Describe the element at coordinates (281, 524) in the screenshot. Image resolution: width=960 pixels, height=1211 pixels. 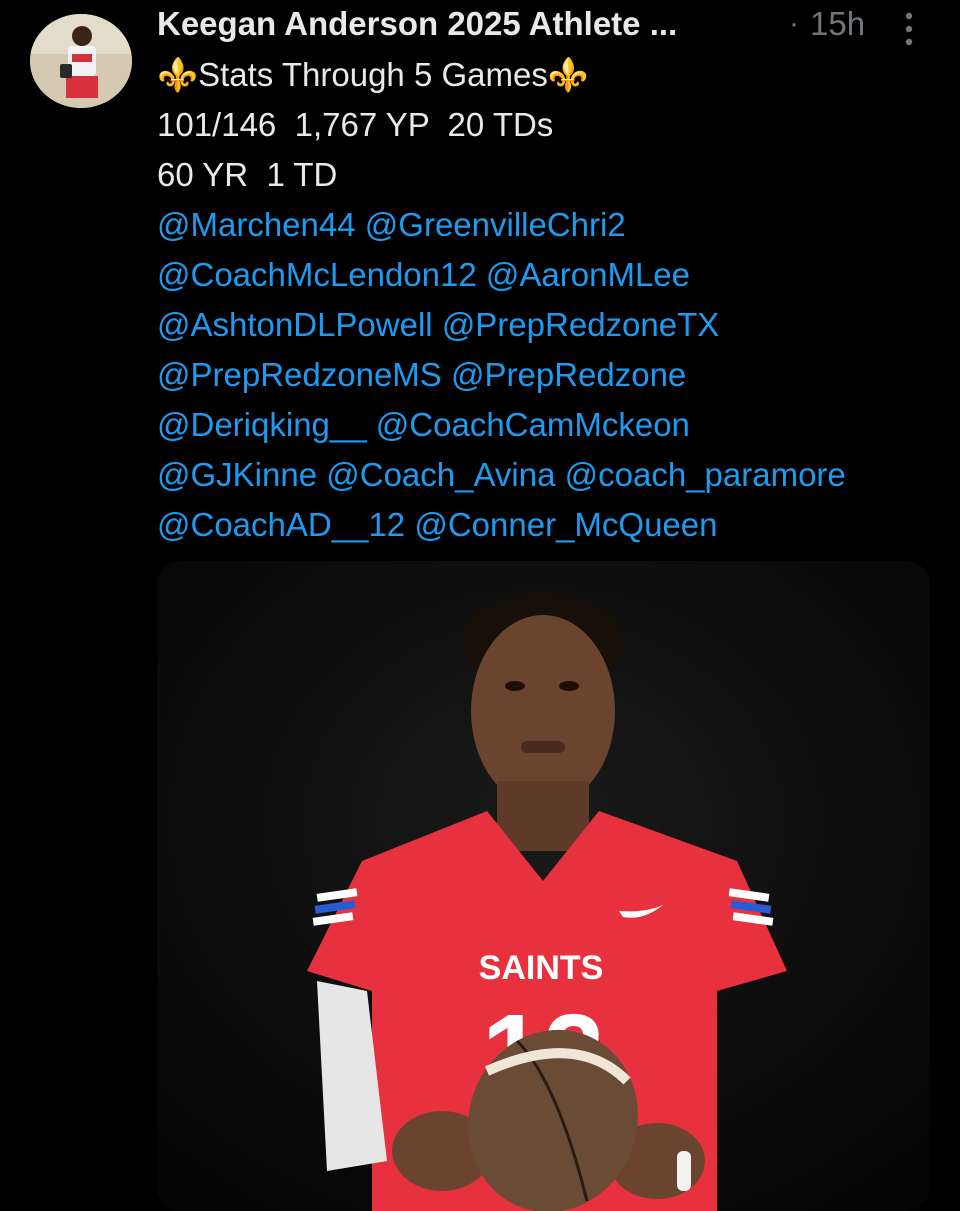
I see `mention-link: @CoachAD__12` at that location.